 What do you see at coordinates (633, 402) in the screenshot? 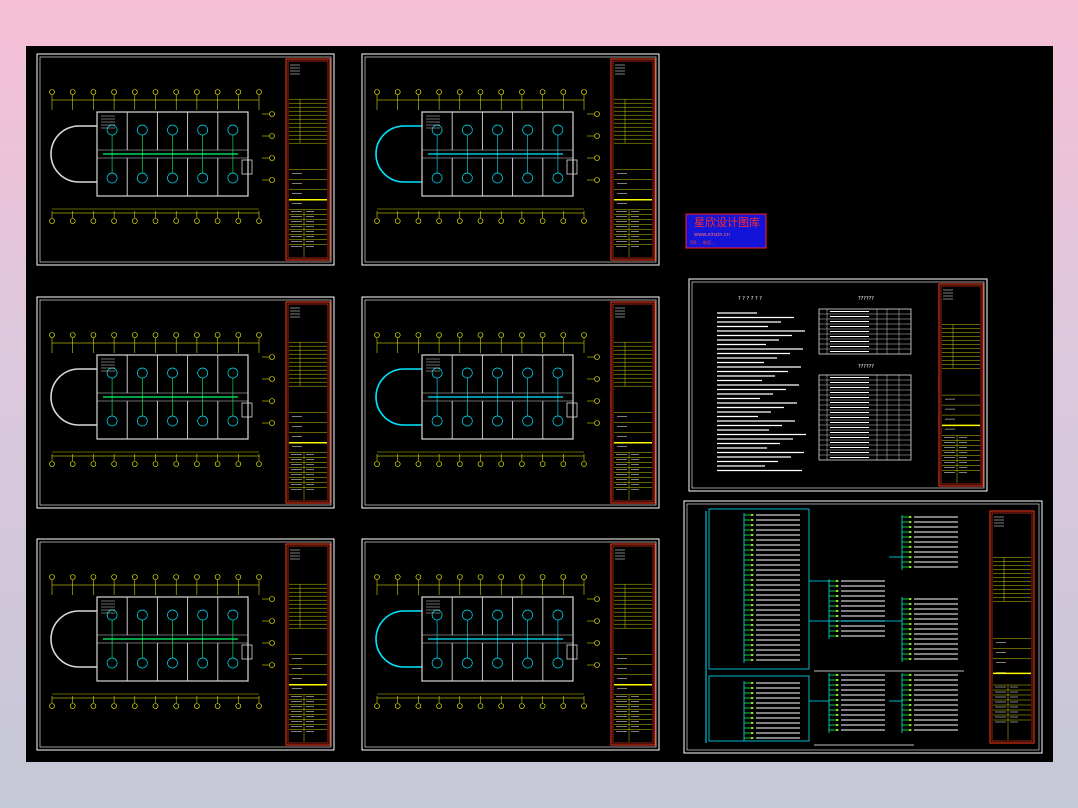
I see `title-block-inner` at bounding box center [633, 402].